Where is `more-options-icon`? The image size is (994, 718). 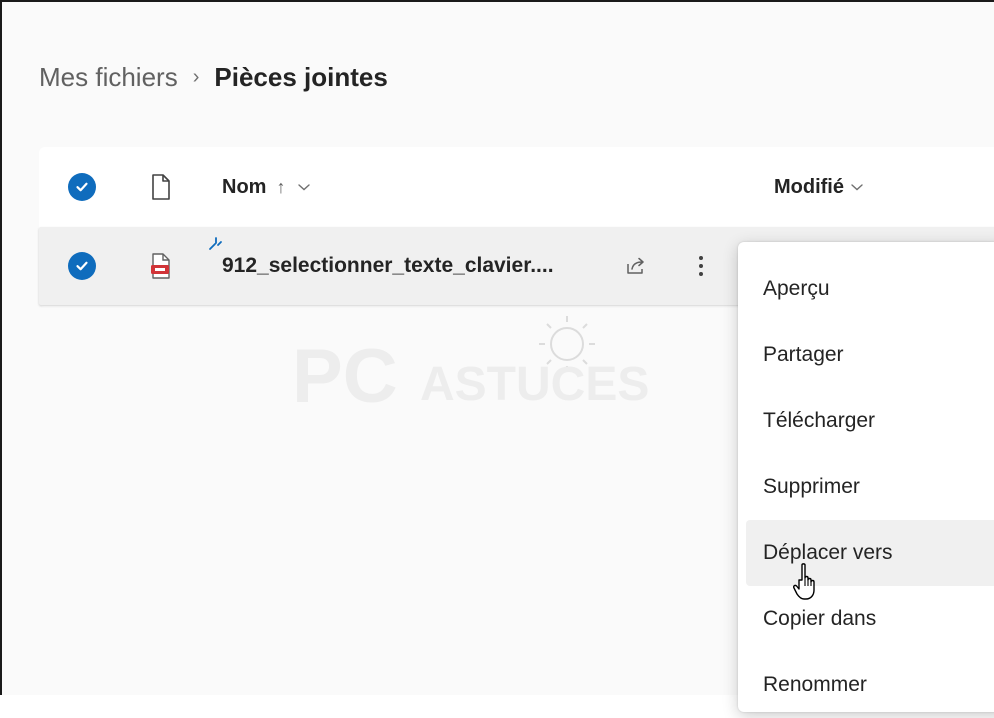
more-options-icon is located at coordinates (701, 266).